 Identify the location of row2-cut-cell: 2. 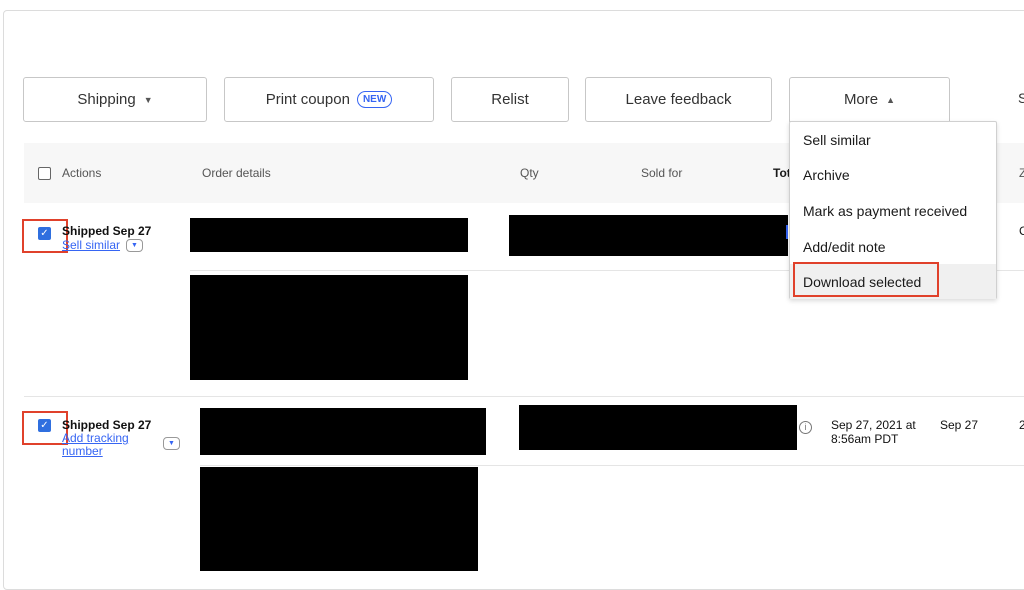
(1021, 425).